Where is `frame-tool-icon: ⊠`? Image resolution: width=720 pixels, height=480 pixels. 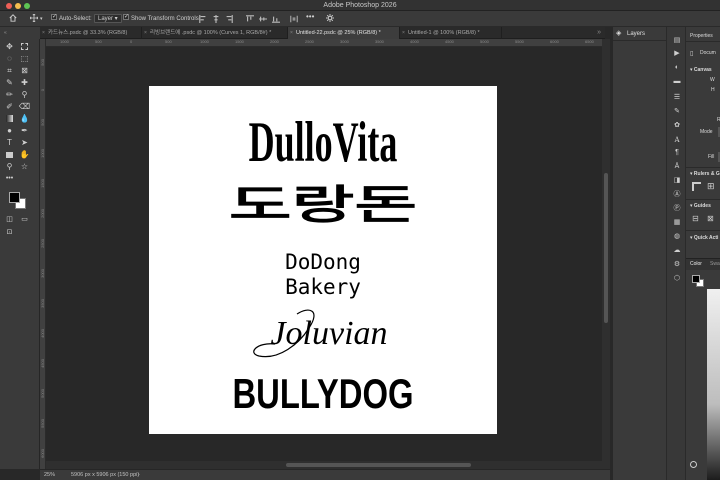 frame-tool-icon: ⊠ is located at coordinates (24, 70).